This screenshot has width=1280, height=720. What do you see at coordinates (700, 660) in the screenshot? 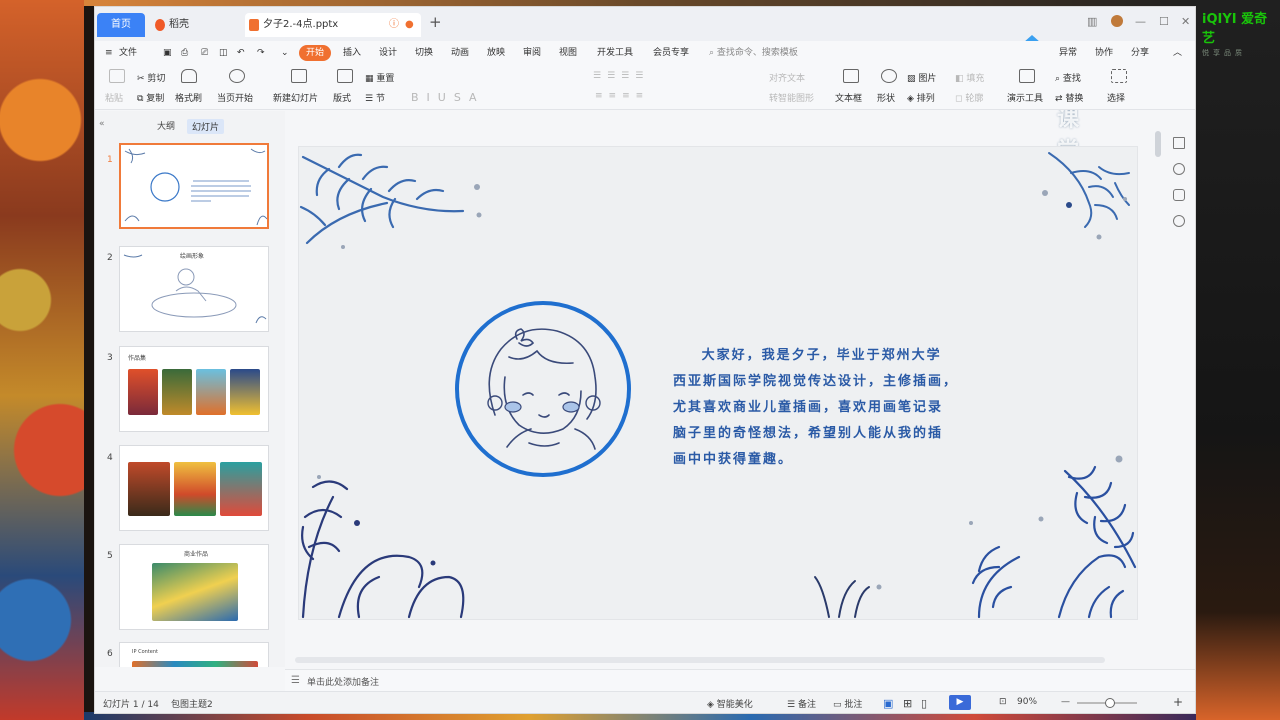
I see `horizontal-scrollbar` at bounding box center [700, 660].